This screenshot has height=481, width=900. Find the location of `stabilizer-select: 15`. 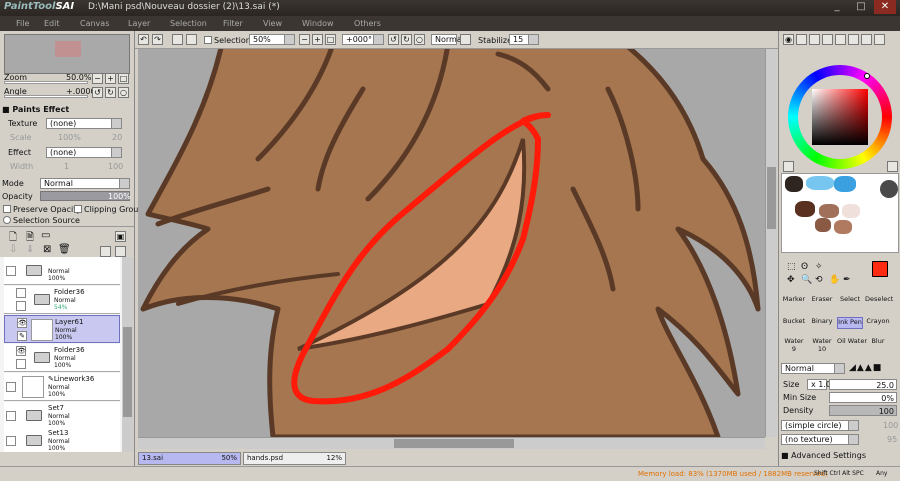

stabilizer-select: 15 is located at coordinates (524, 39).